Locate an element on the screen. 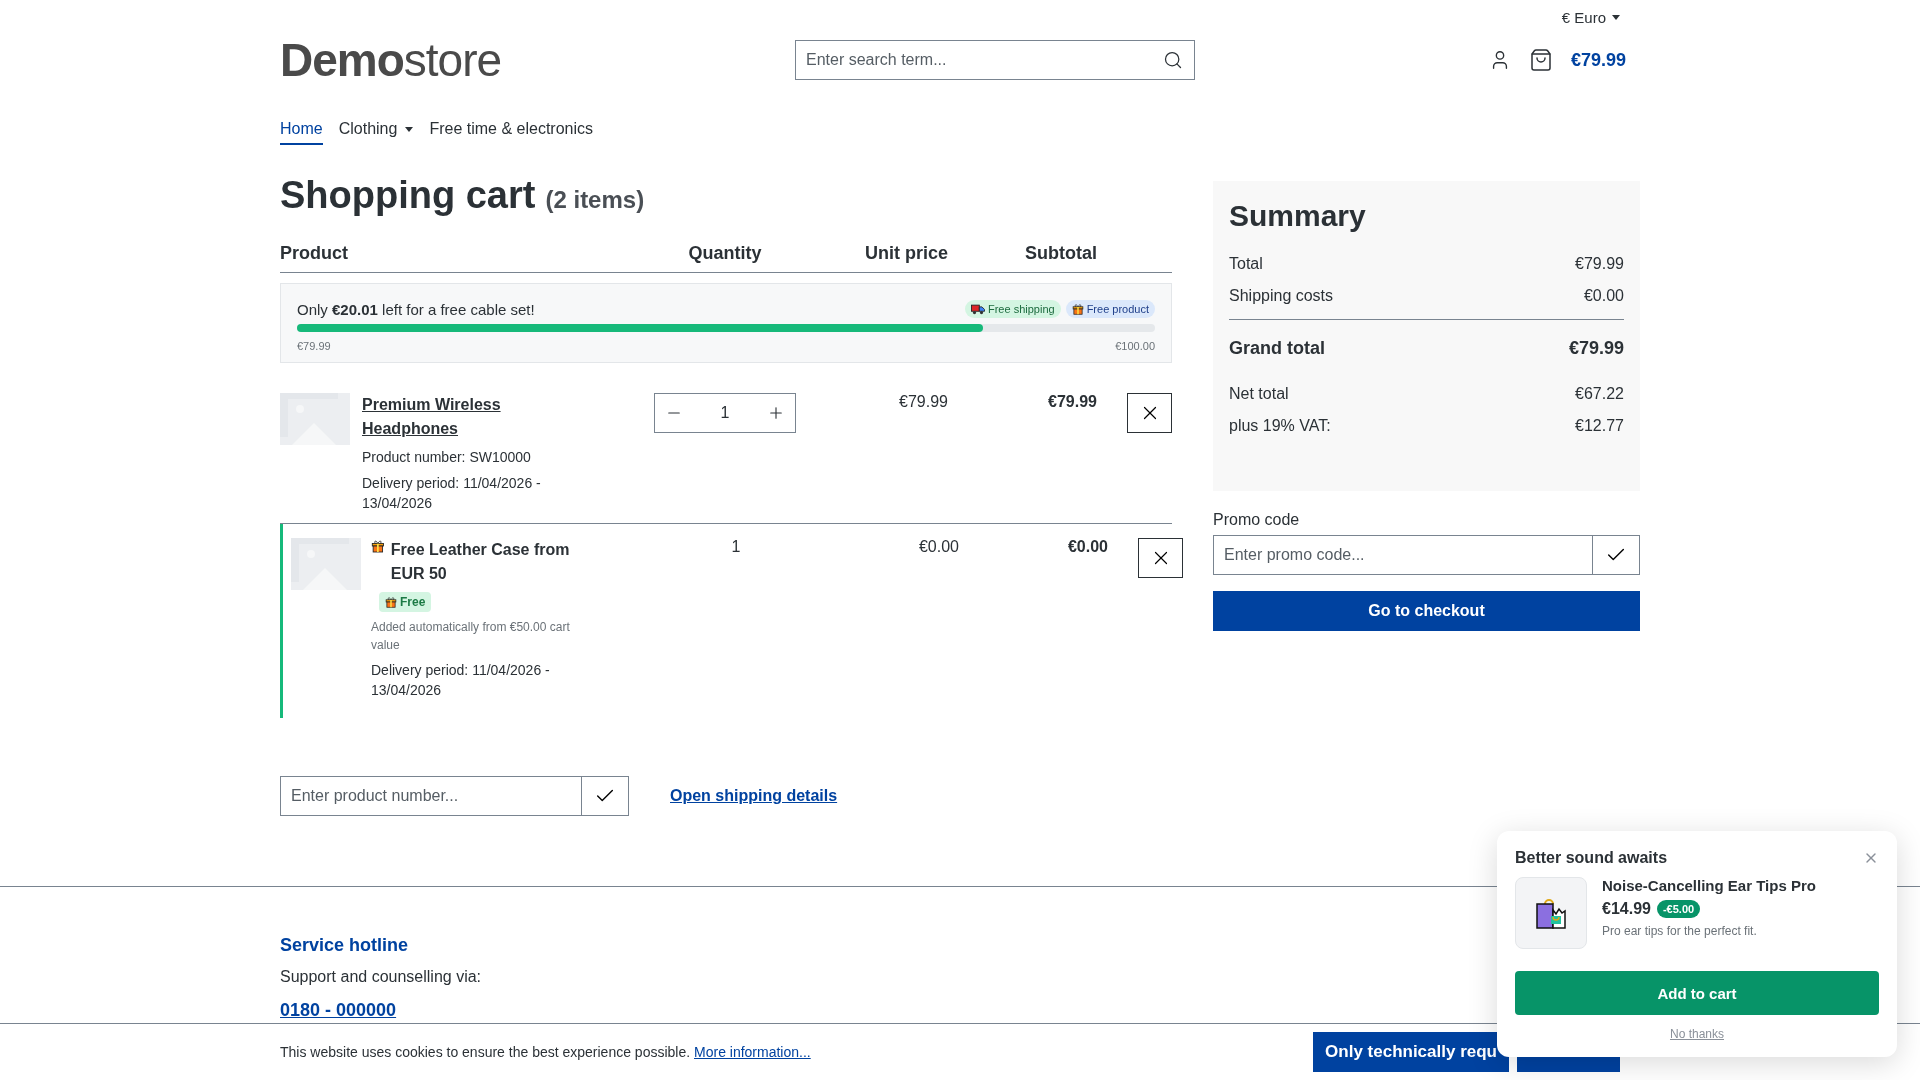 The height and width of the screenshot is (1080, 1920). unit-price: €79.99 is located at coordinates (923, 402).